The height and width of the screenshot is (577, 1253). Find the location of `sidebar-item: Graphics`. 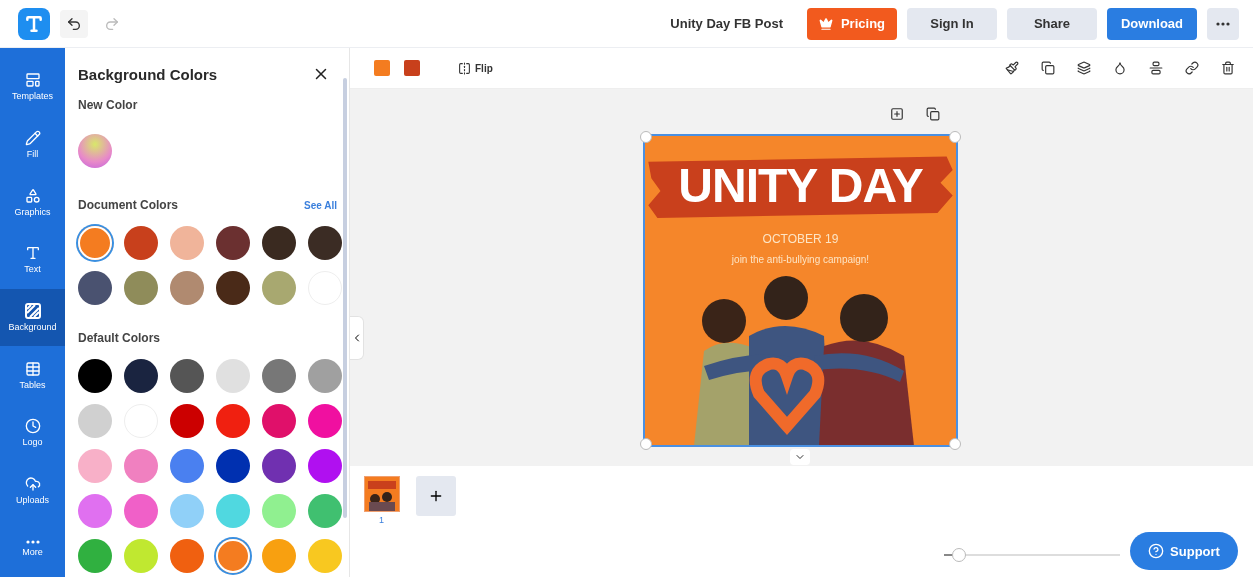

sidebar-item: Graphics is located at coordinates (32, 202).